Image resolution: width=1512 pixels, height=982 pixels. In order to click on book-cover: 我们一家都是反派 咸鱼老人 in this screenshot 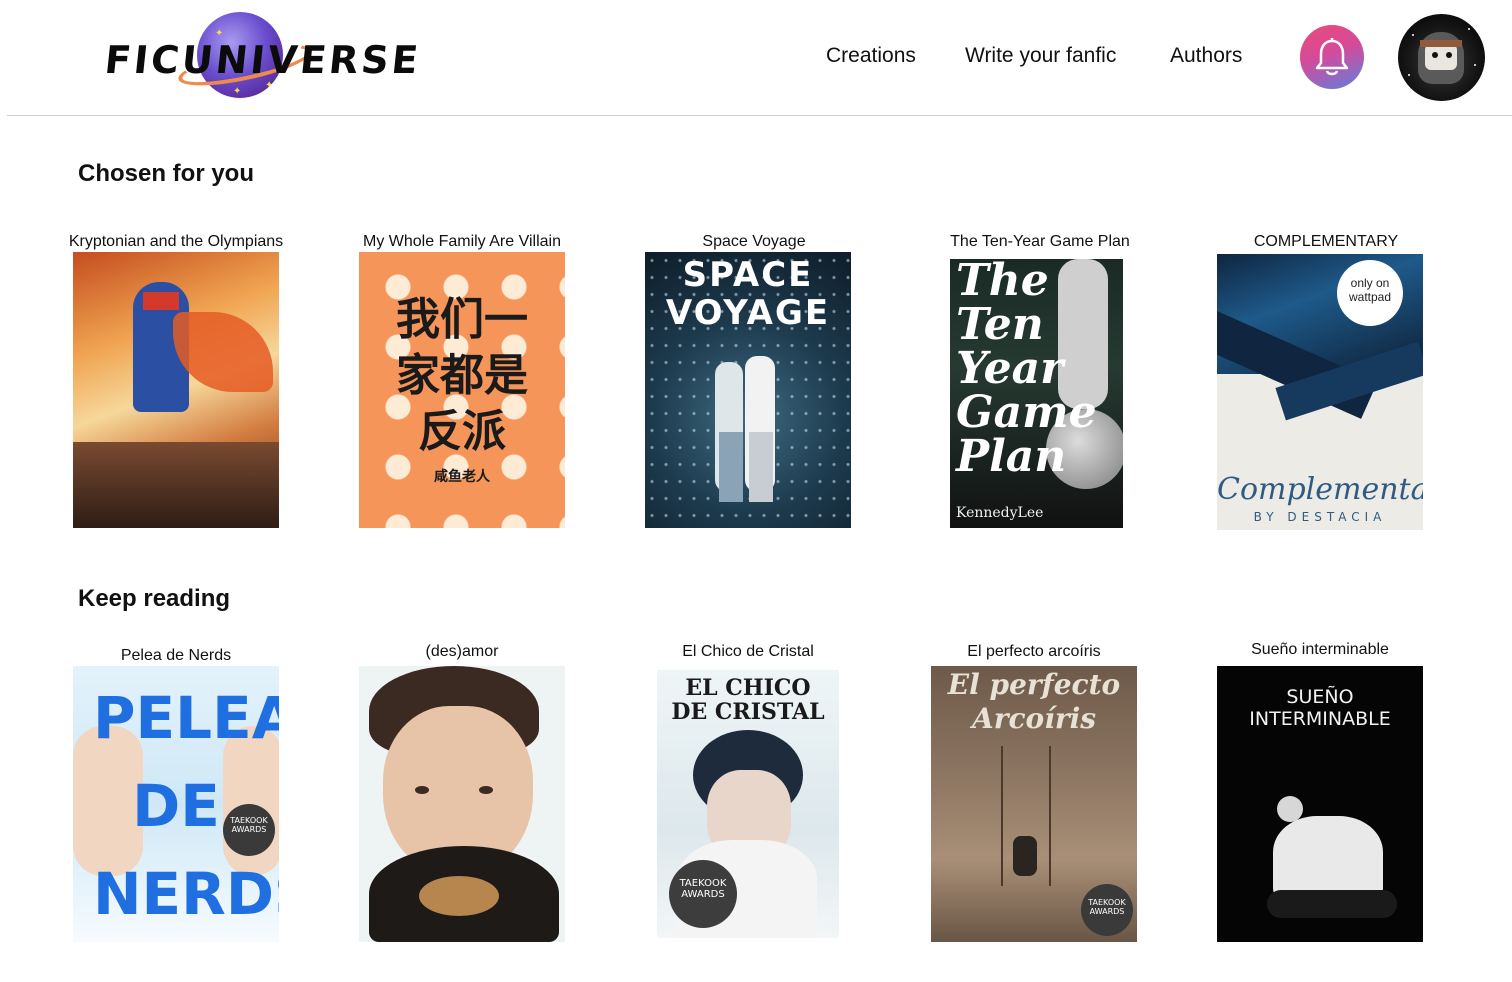, I will do `click(462, 390)`.